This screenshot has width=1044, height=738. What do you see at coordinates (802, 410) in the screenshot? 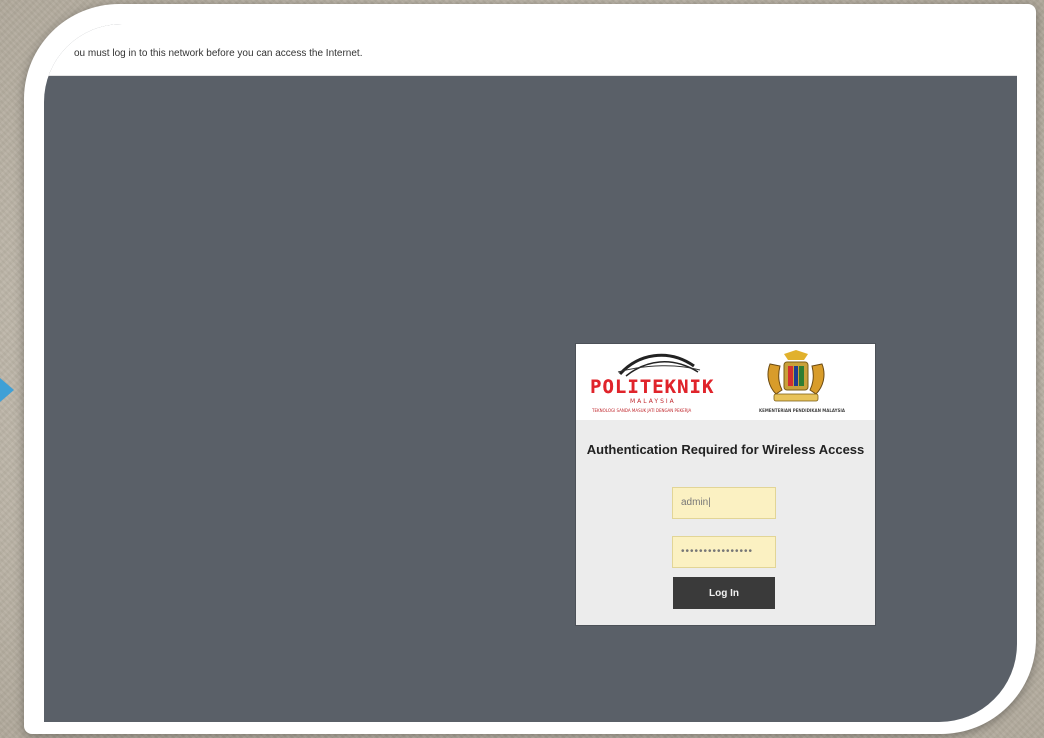
I see `ministry-caption: KEMENTERIAN PENDIDIKAN MALAYSIA` at bounding box center [802, 410].